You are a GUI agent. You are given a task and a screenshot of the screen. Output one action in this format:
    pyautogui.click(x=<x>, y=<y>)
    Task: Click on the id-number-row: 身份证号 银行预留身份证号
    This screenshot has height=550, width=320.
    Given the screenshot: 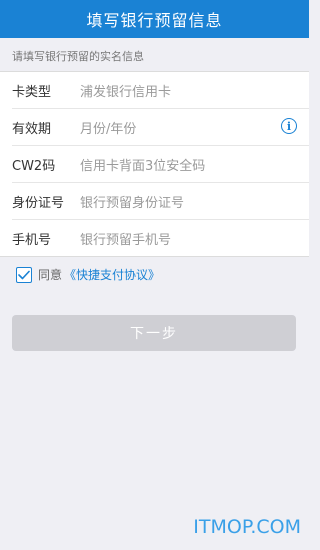 What is the action you would take?
    pyautogui.click(x=160, y=201)
    